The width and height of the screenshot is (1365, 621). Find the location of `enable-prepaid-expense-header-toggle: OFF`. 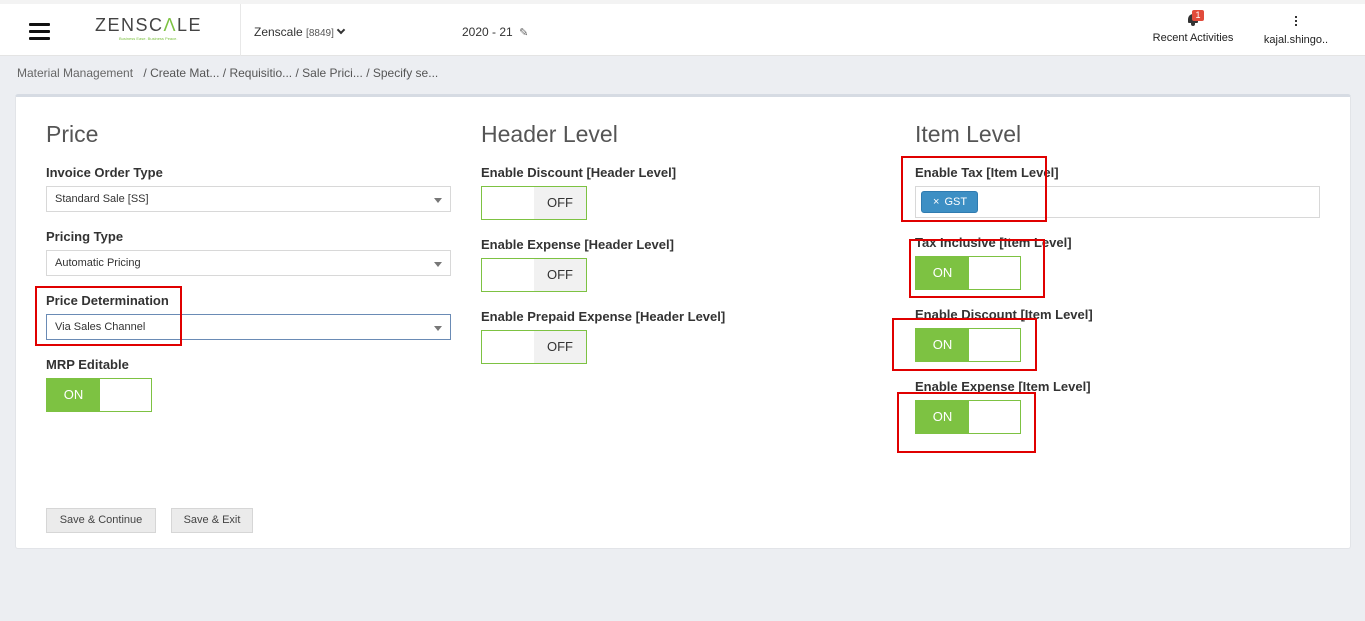

enable-prepaid-expense-header-toggle: OFF is located at coordinates (534, 347).